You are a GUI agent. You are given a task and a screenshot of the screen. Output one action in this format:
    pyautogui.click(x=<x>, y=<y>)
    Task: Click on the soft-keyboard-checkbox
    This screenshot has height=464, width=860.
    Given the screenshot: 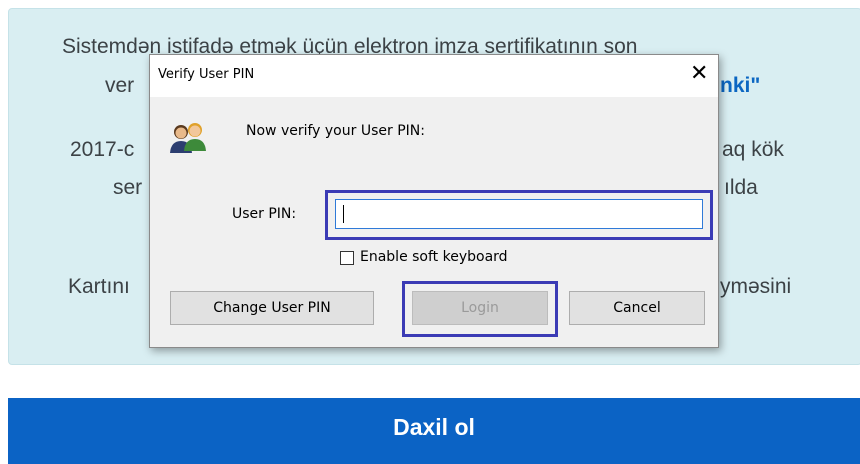 What is the action you would take?
    pyautogui.click(x=347, y=258)
    